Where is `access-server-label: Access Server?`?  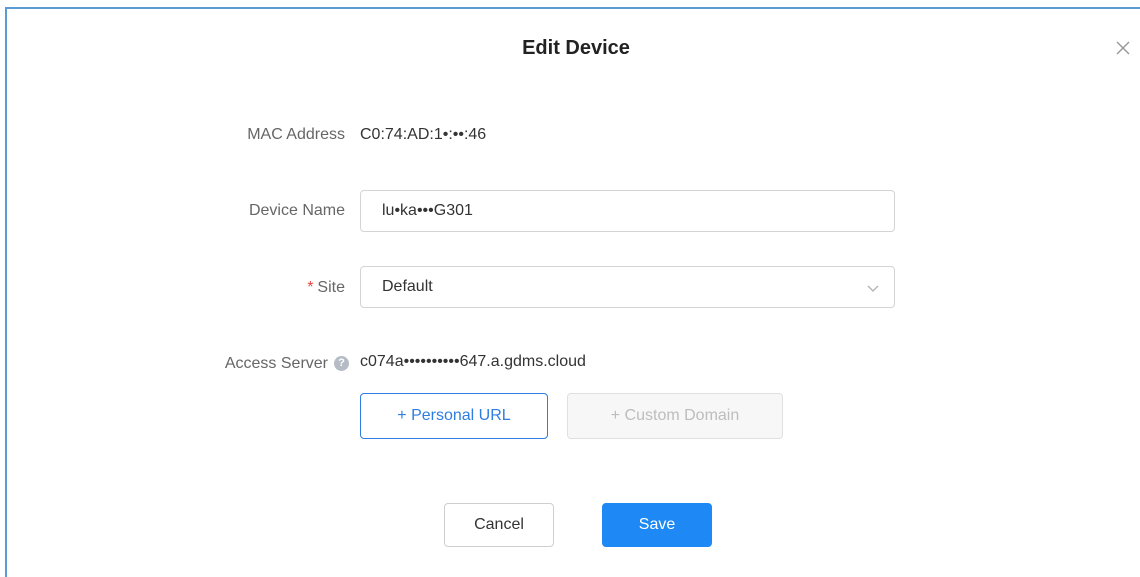
access-server-label: Access Server? is located at coordinates (247, 364).